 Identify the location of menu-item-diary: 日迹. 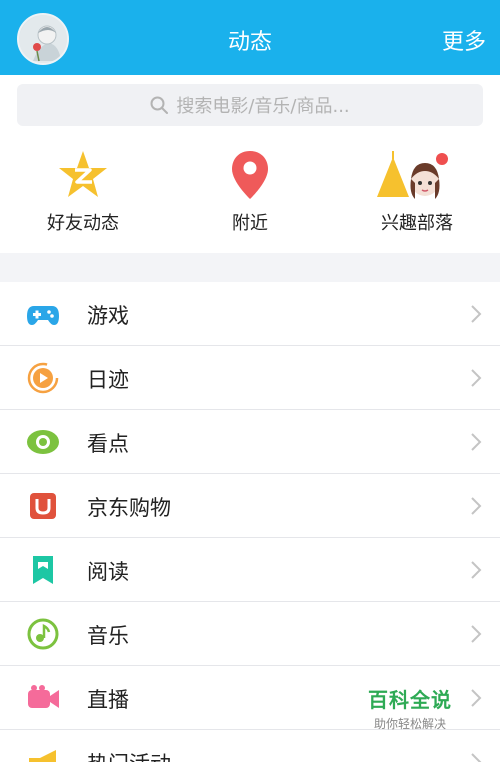
(250, 378).